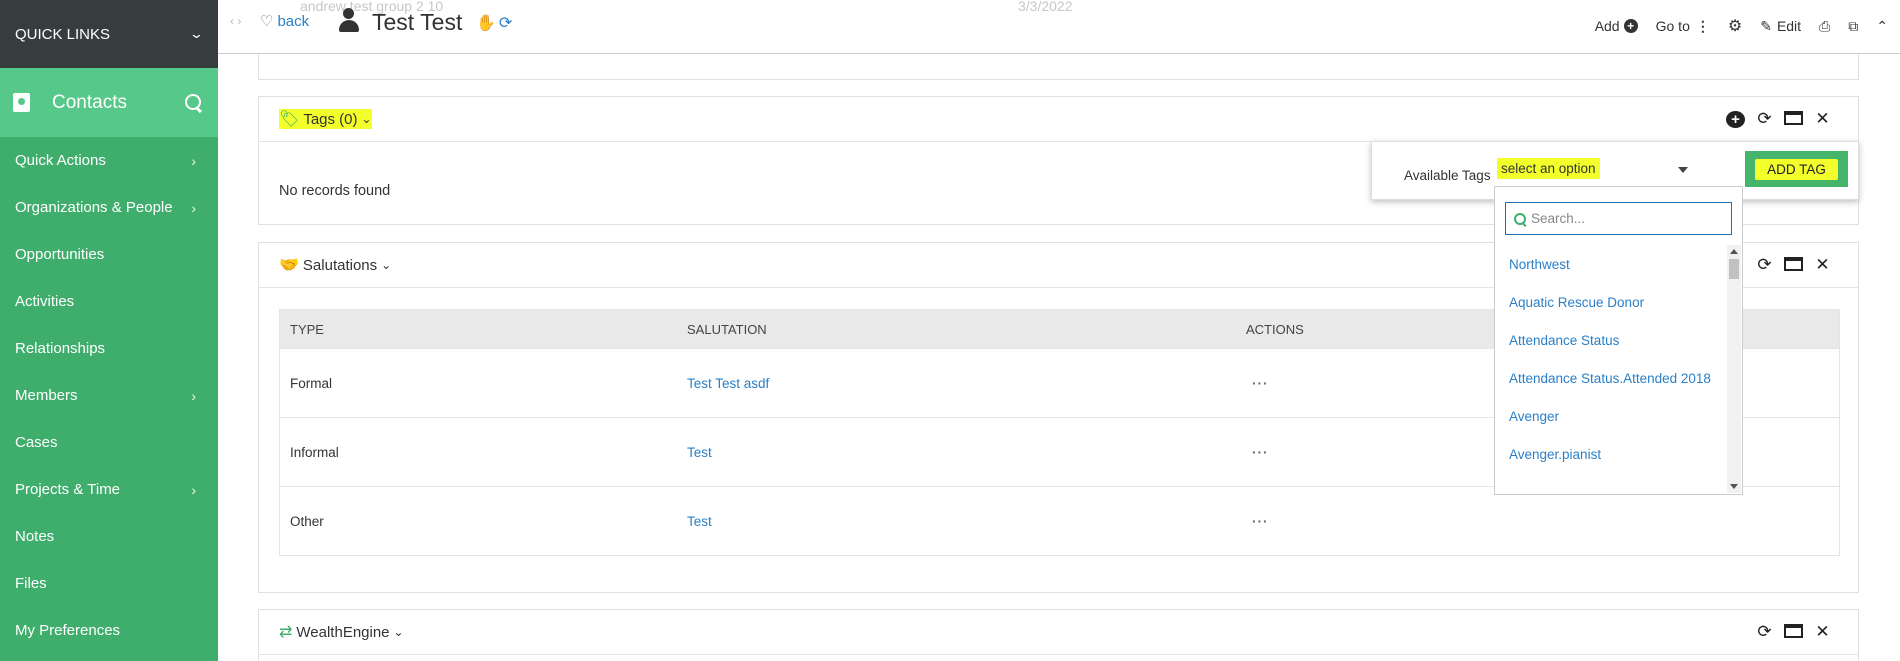 Image resolution: width=1900 pixels, height=661 pixels. What do you see at coordinates (109, 395) in the screenshot?
I see `sidebar-item-members: Members ›` at bounding box center [109, 395].